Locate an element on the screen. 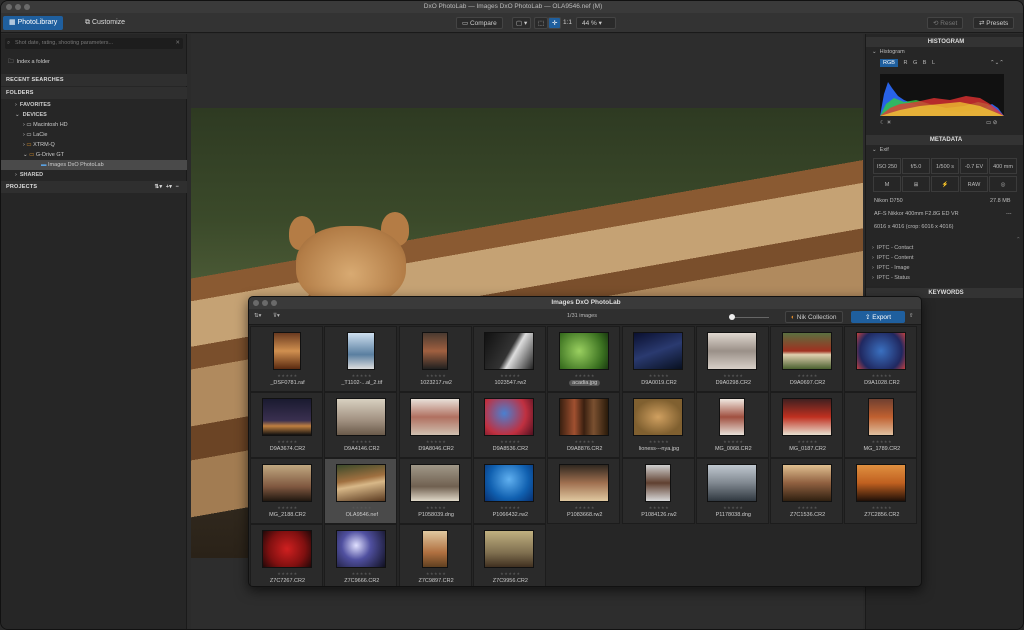  iptc-contact: › IPTC - Contact is located at coordinates (892, 248).